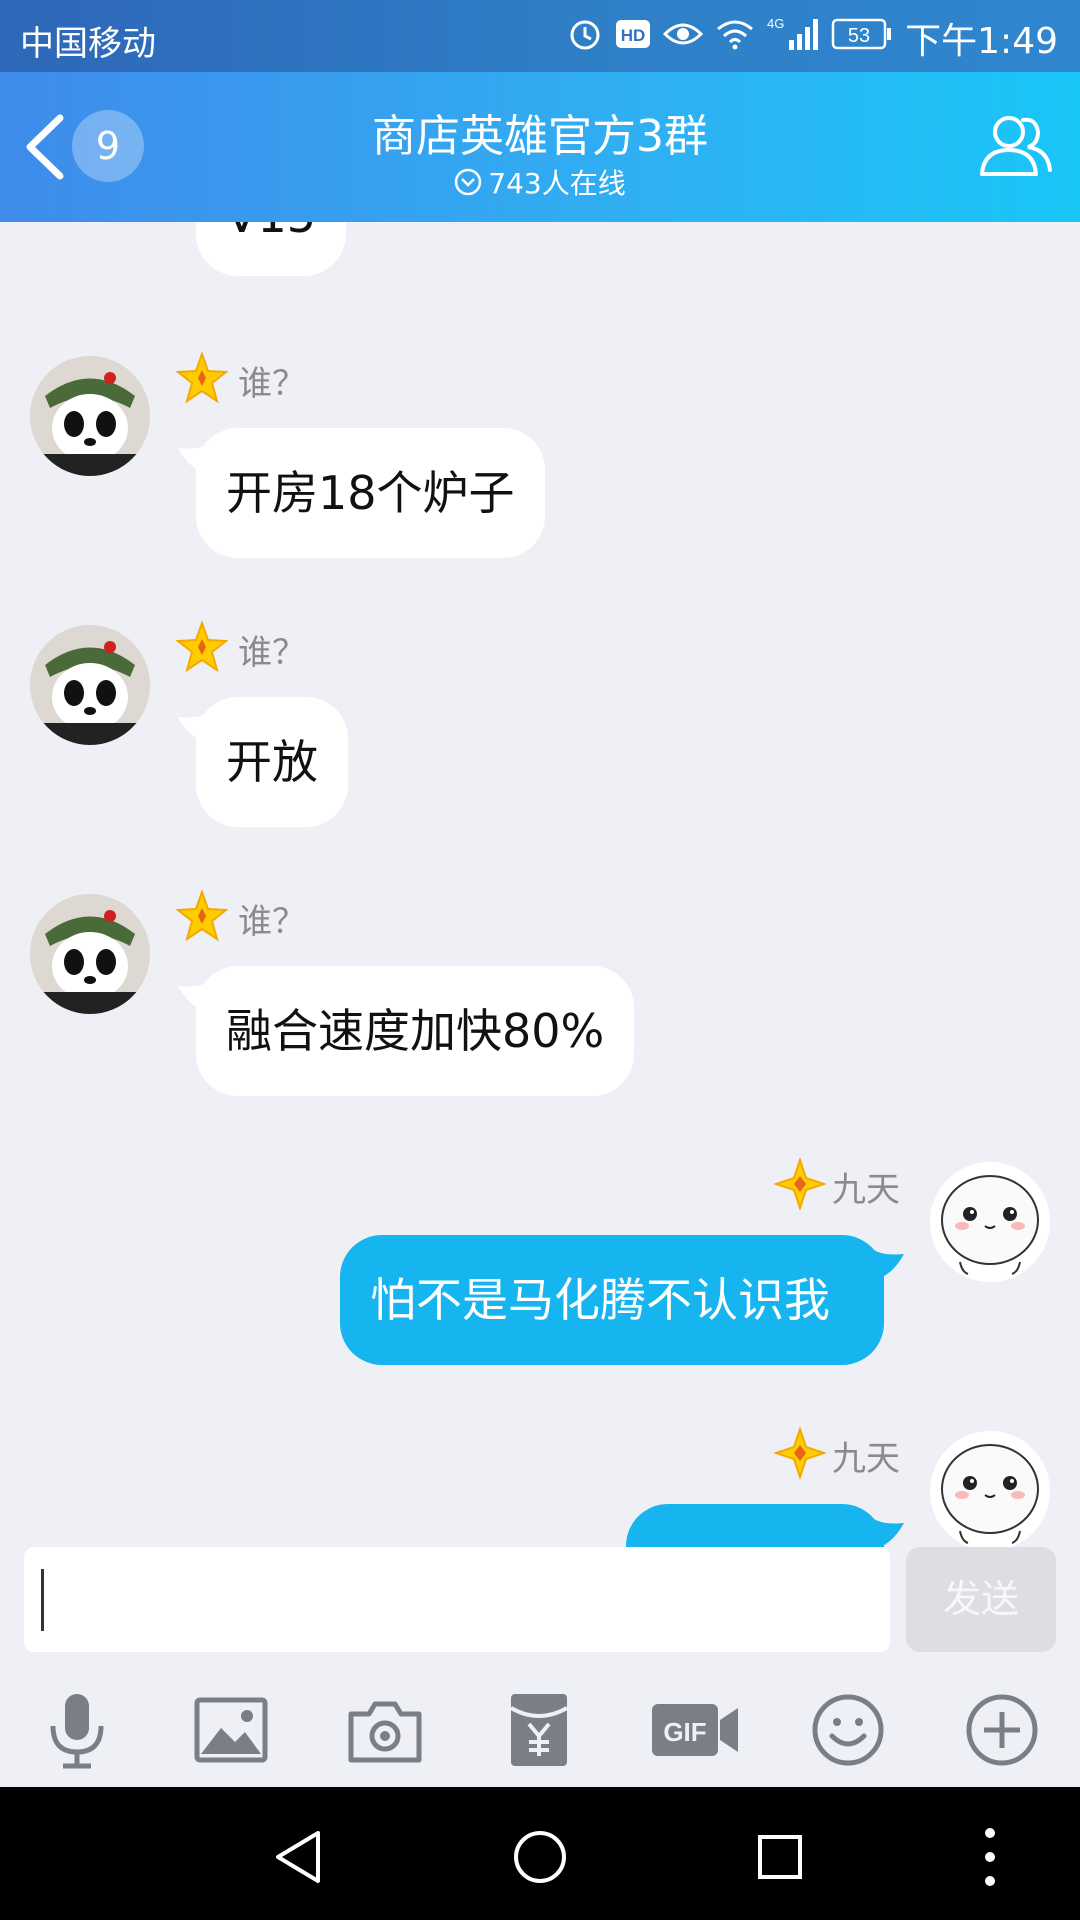  I want to click on status-icons: HD 4G 53 下午1:49, so click(812, 38).